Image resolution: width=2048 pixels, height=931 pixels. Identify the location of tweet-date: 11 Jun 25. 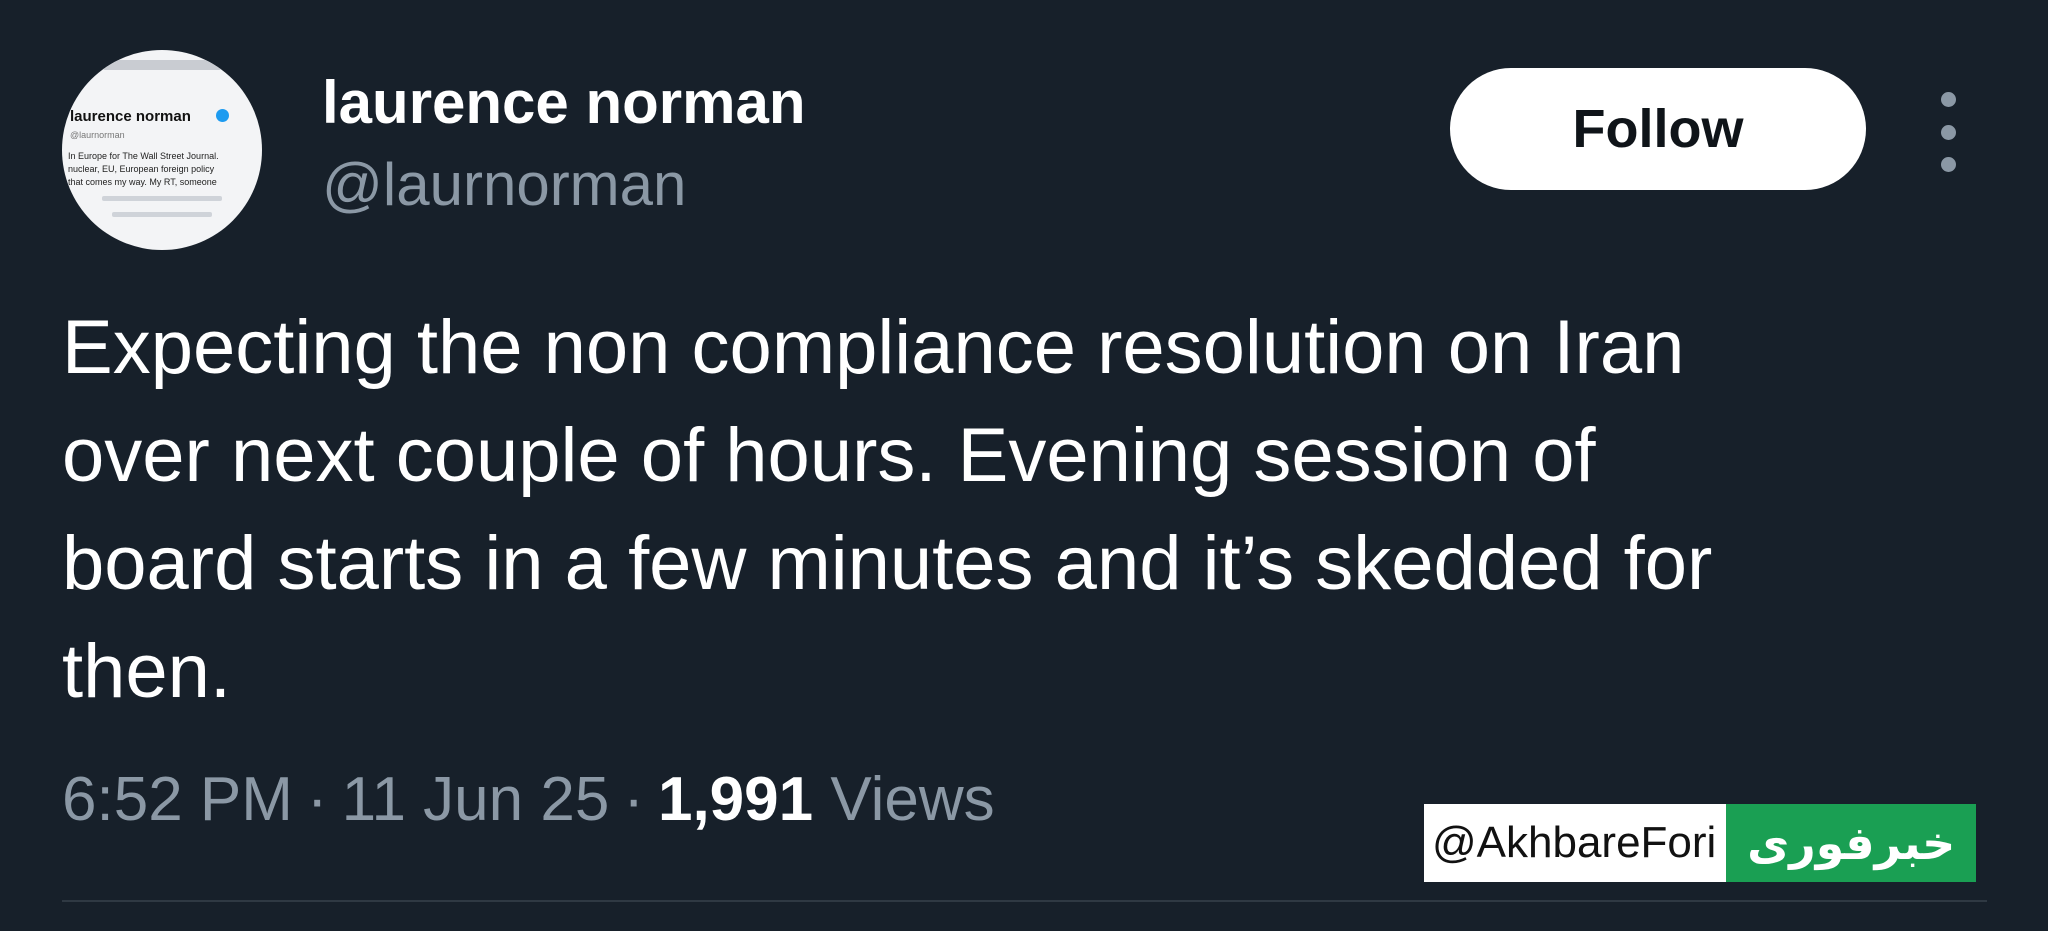
(476, 799).